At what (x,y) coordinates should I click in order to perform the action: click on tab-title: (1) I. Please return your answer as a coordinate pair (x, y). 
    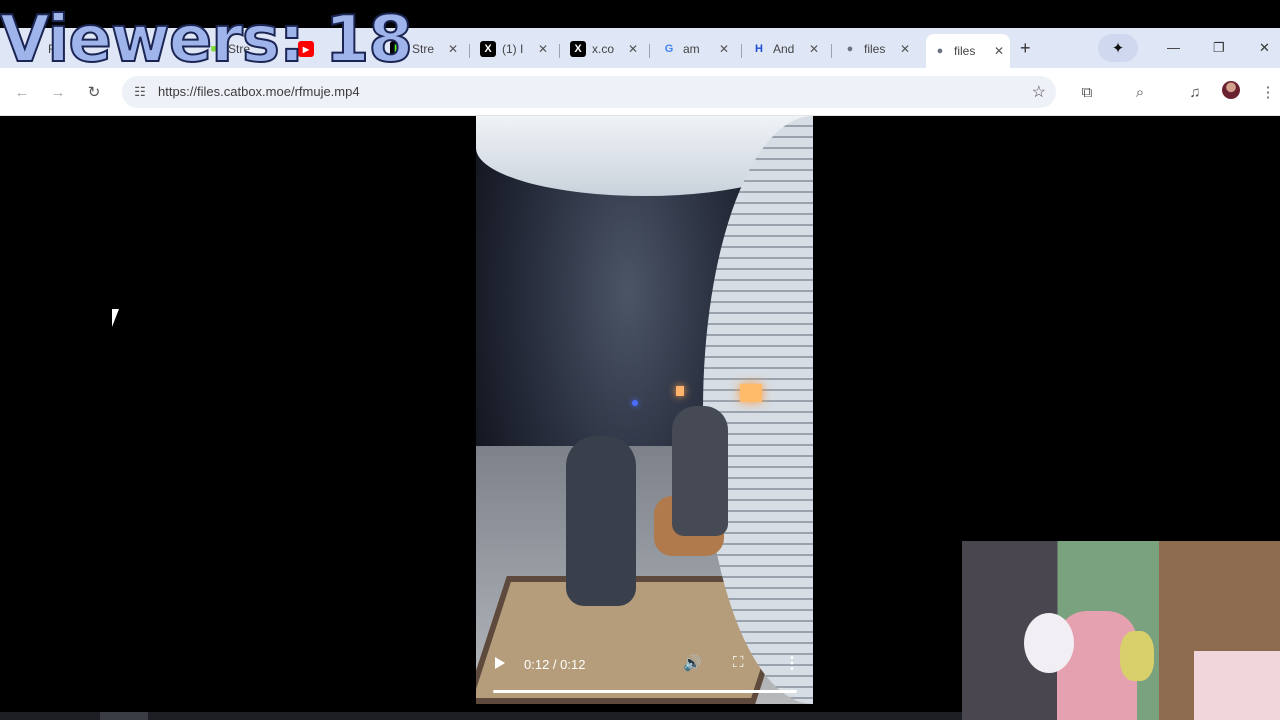
    Looking at the image, I should click on (513, 49).